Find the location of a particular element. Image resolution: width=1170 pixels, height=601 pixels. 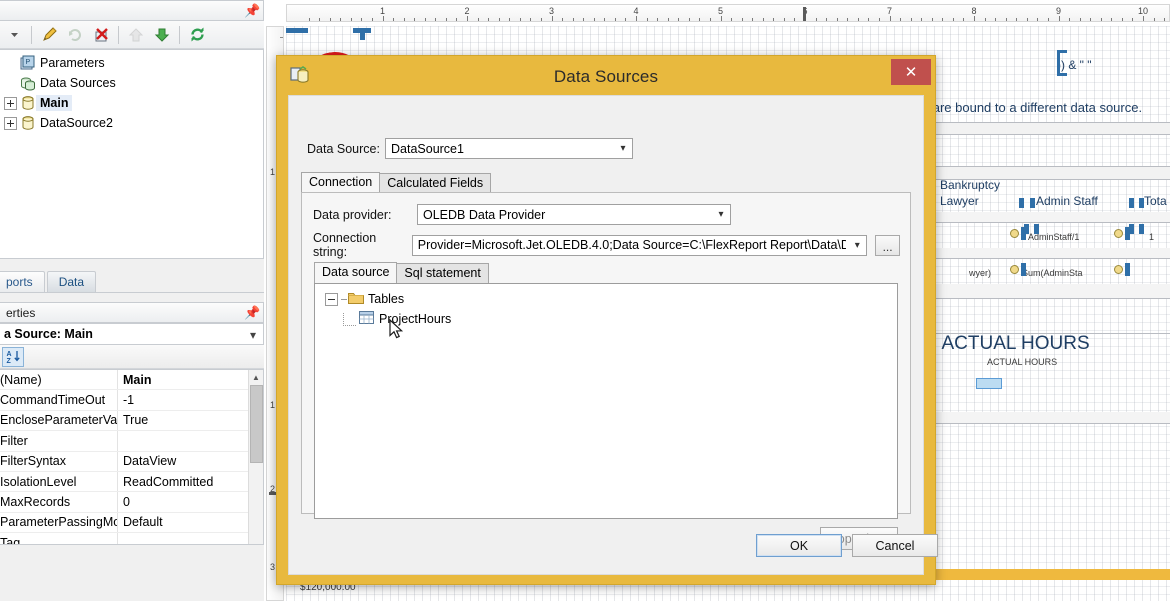

detail-field-total: 1 is located at coordinates (1151, 237).